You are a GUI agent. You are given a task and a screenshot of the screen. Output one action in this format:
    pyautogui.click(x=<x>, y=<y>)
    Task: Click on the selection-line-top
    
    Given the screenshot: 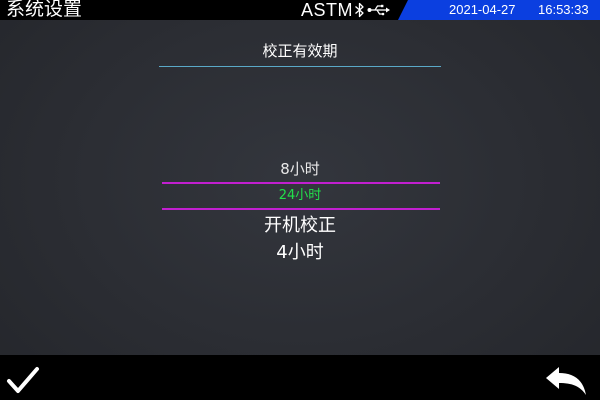 What is the action you would take?
    pyautogui.click(x=301, y=183)
    